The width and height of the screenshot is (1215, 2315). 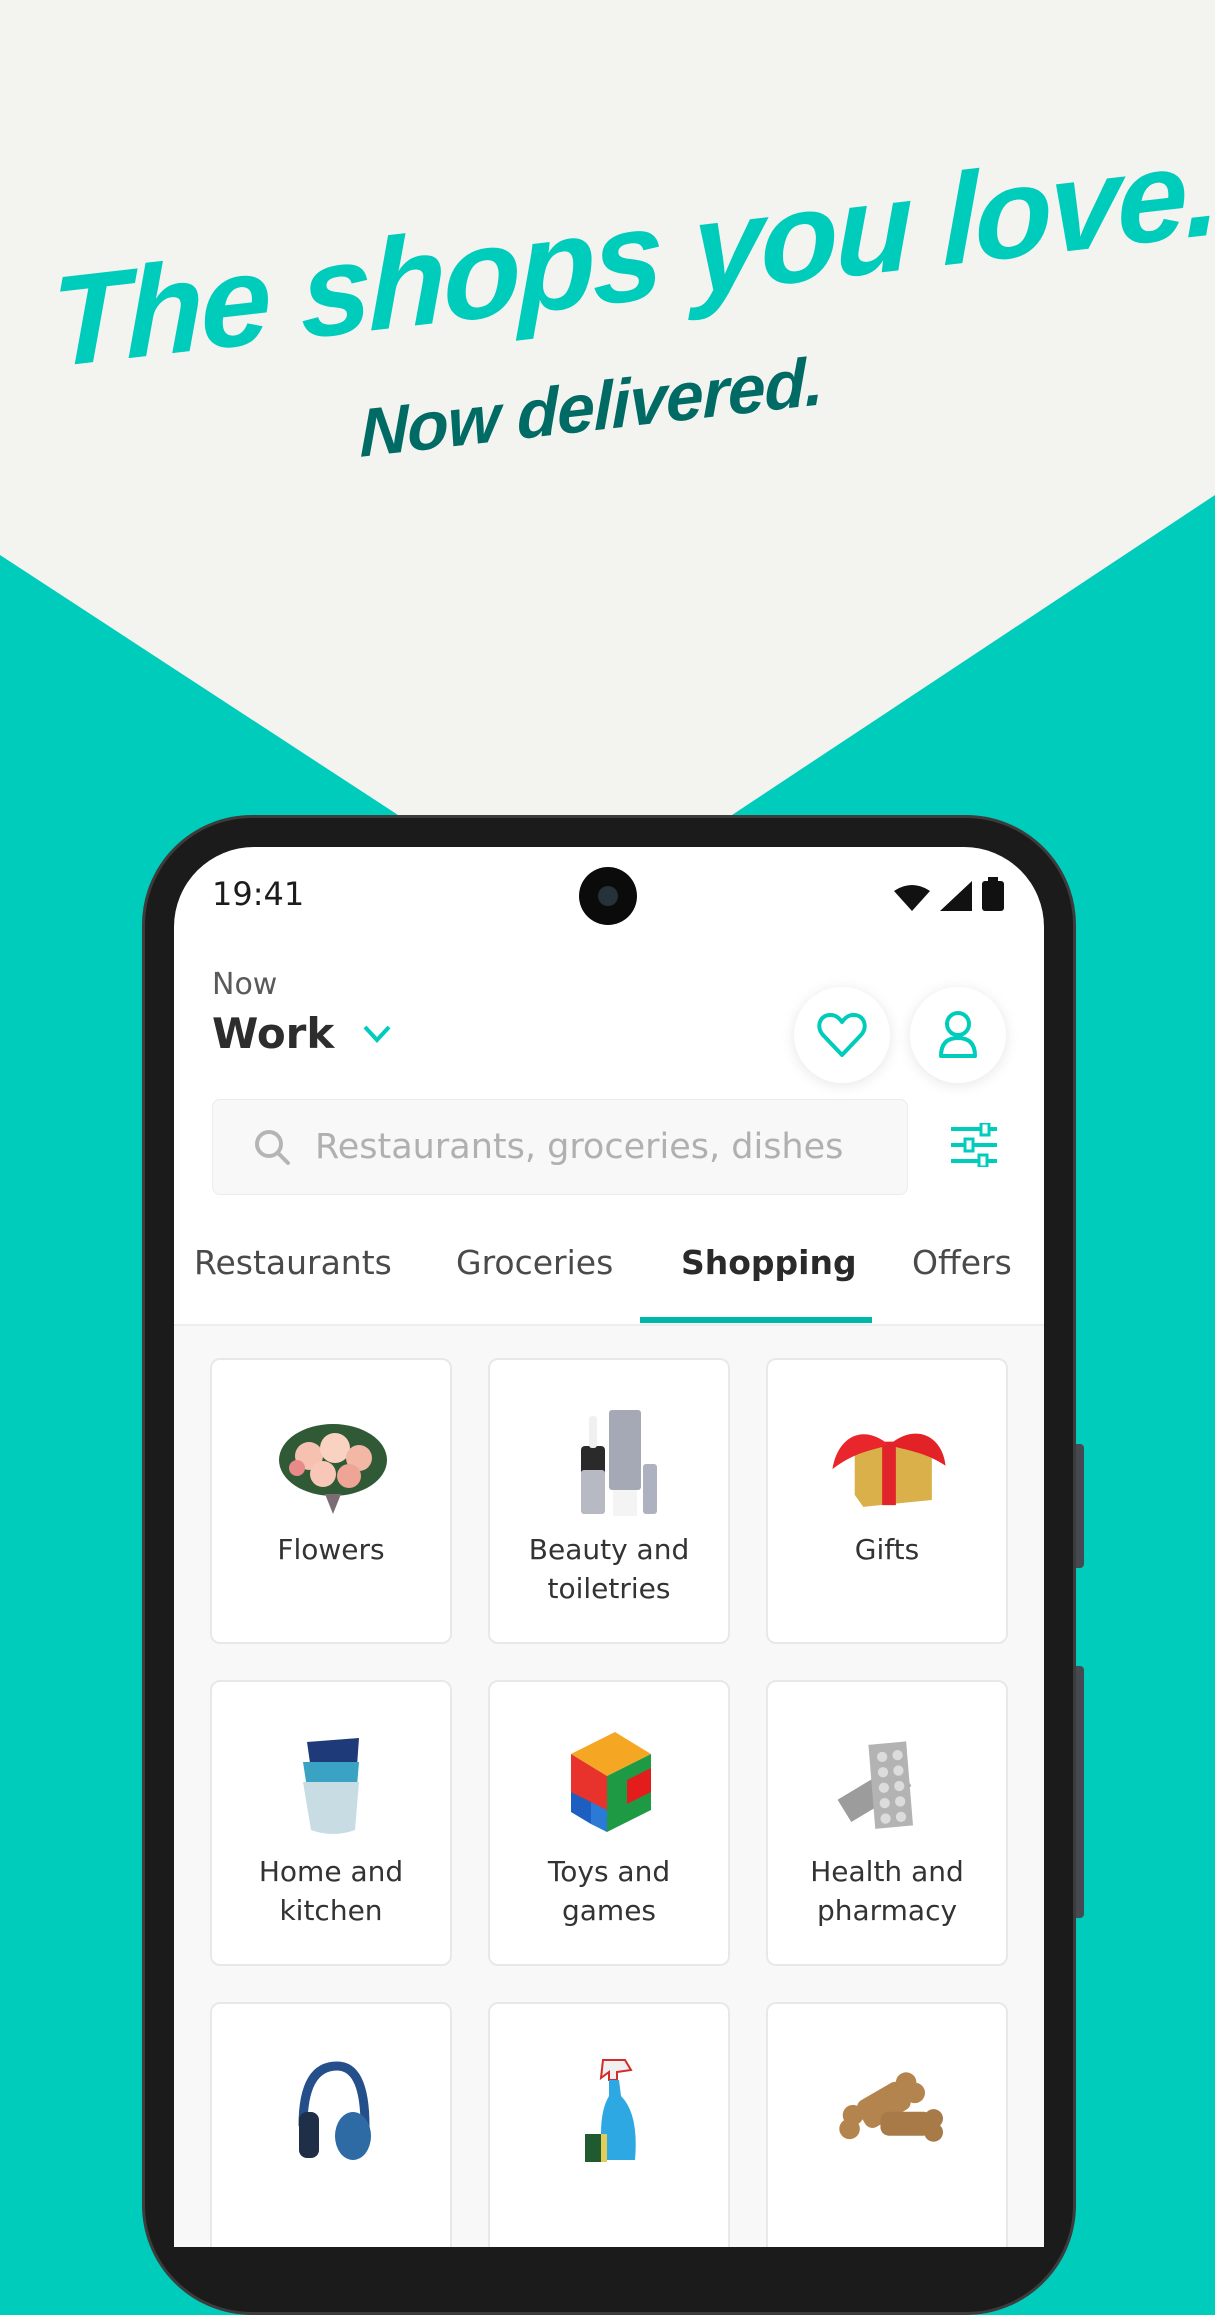 I want to click on category-label: Beauty and toiletries, so click(x=609, y=1569).